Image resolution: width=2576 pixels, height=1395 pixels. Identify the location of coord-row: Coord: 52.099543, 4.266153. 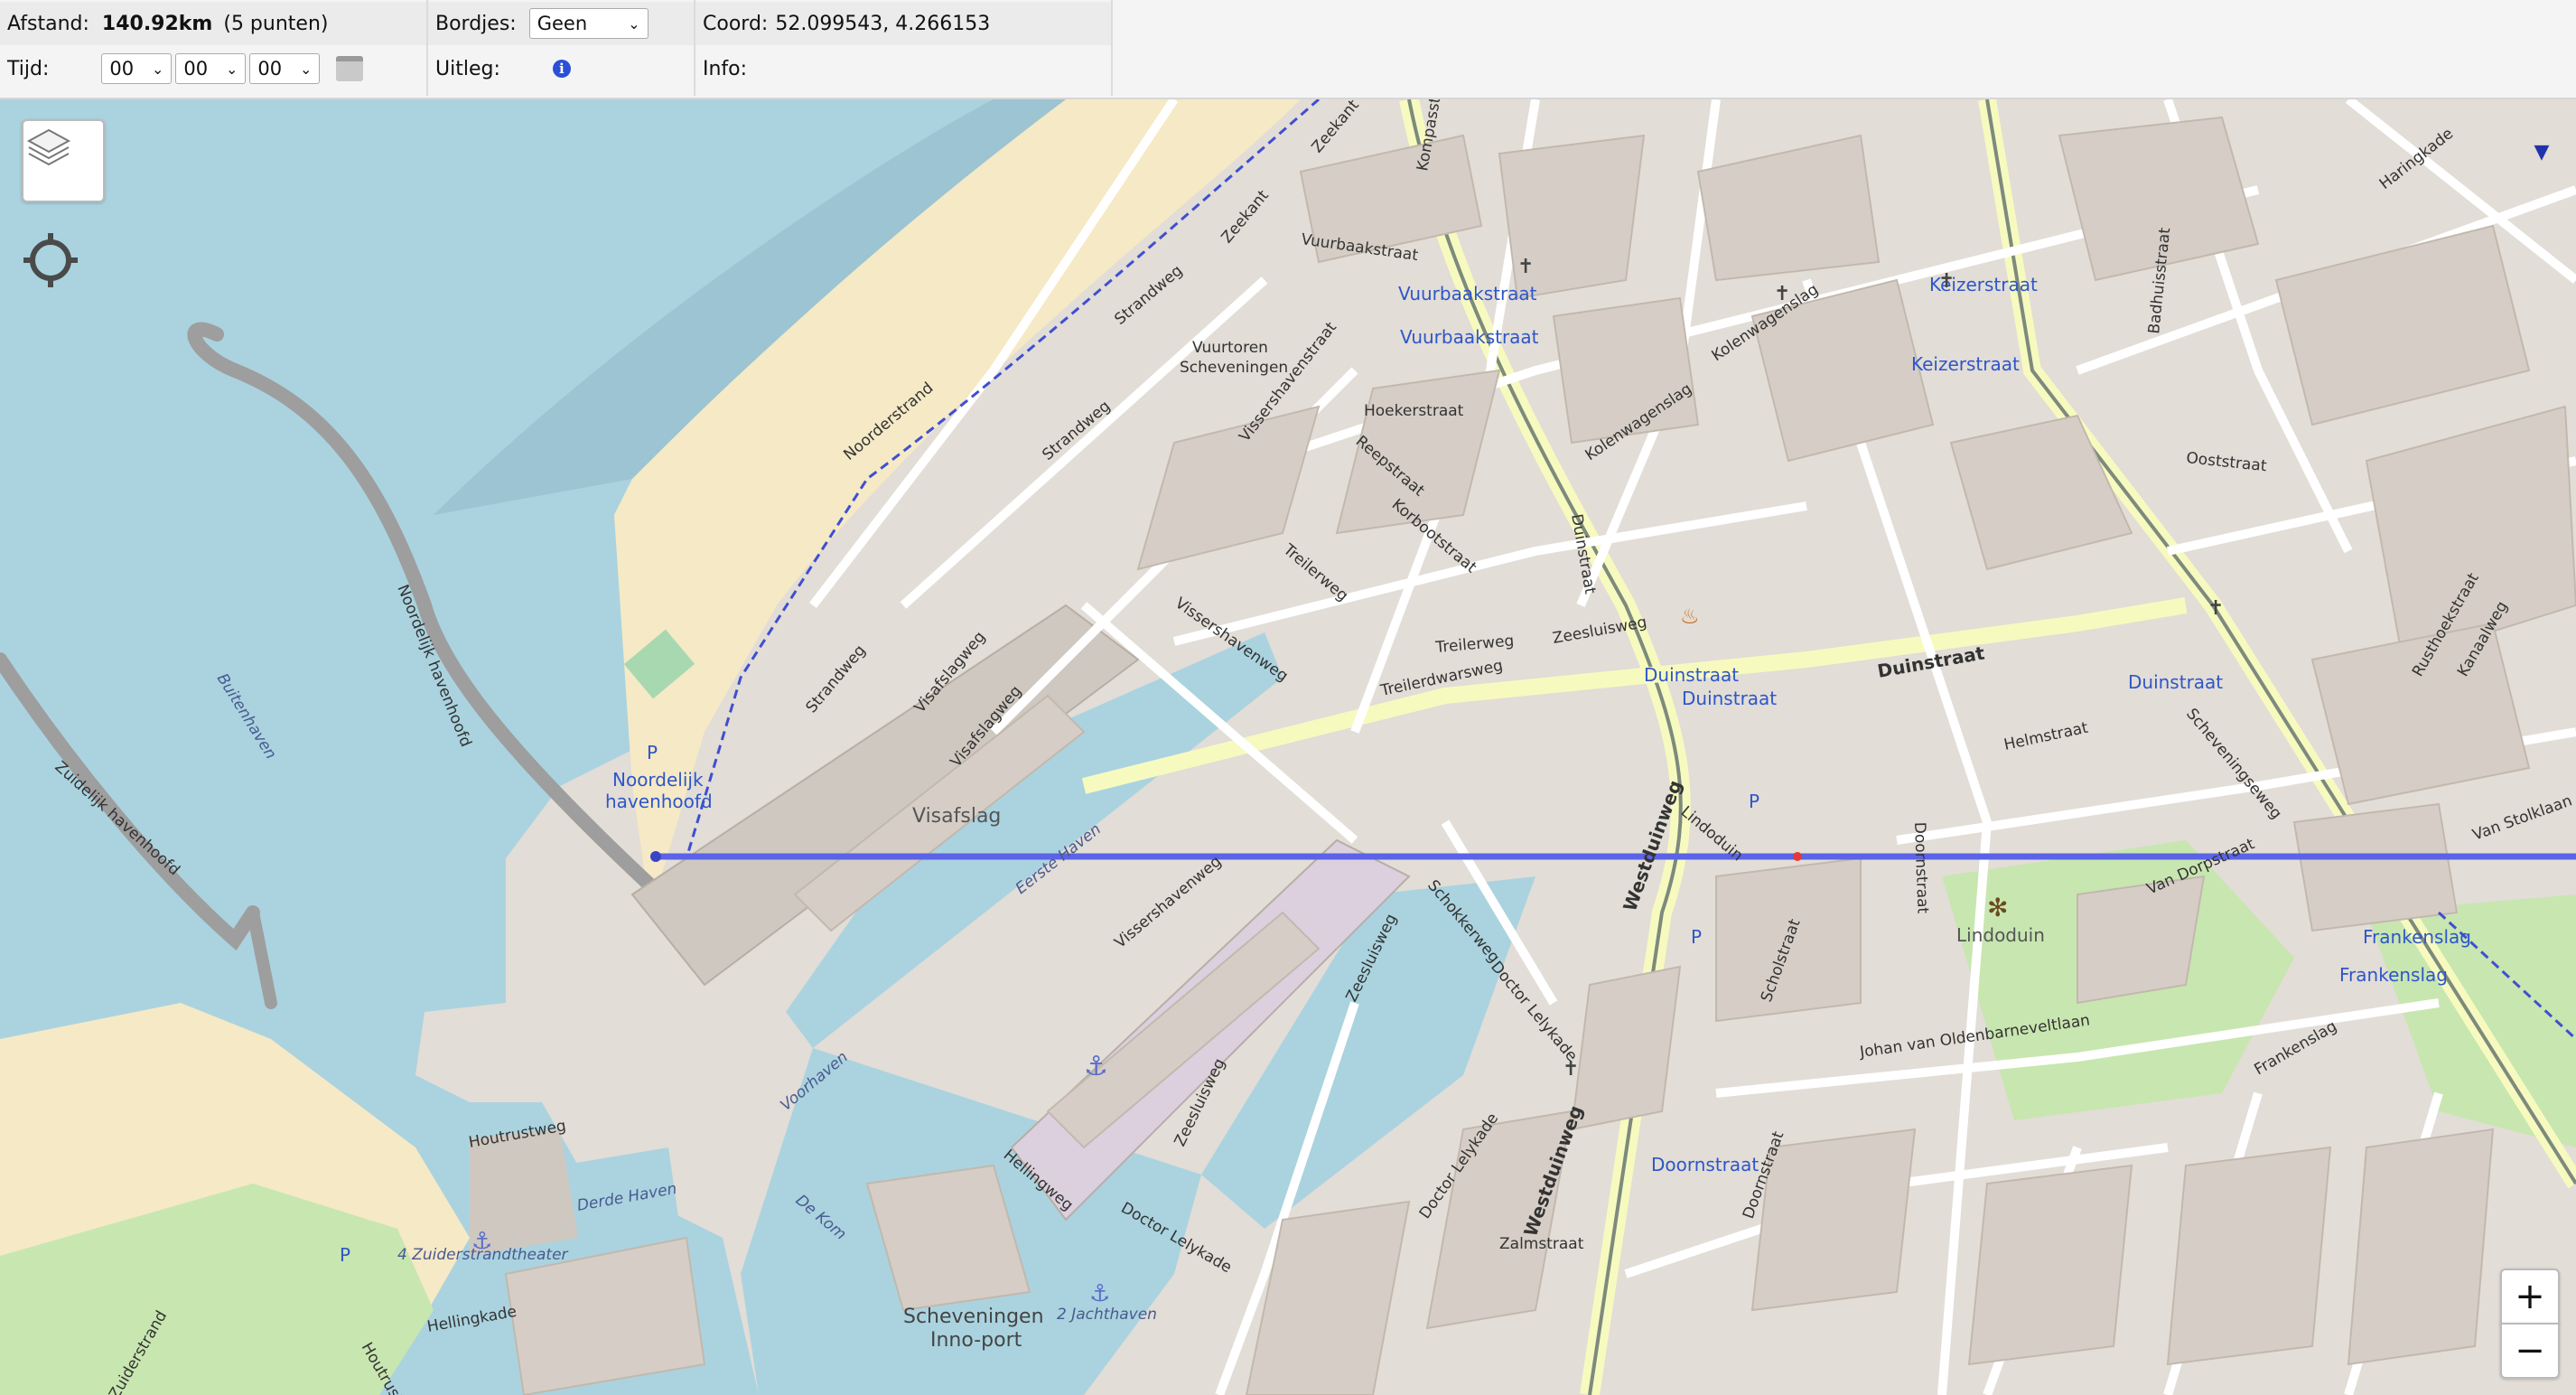
(903, 23).